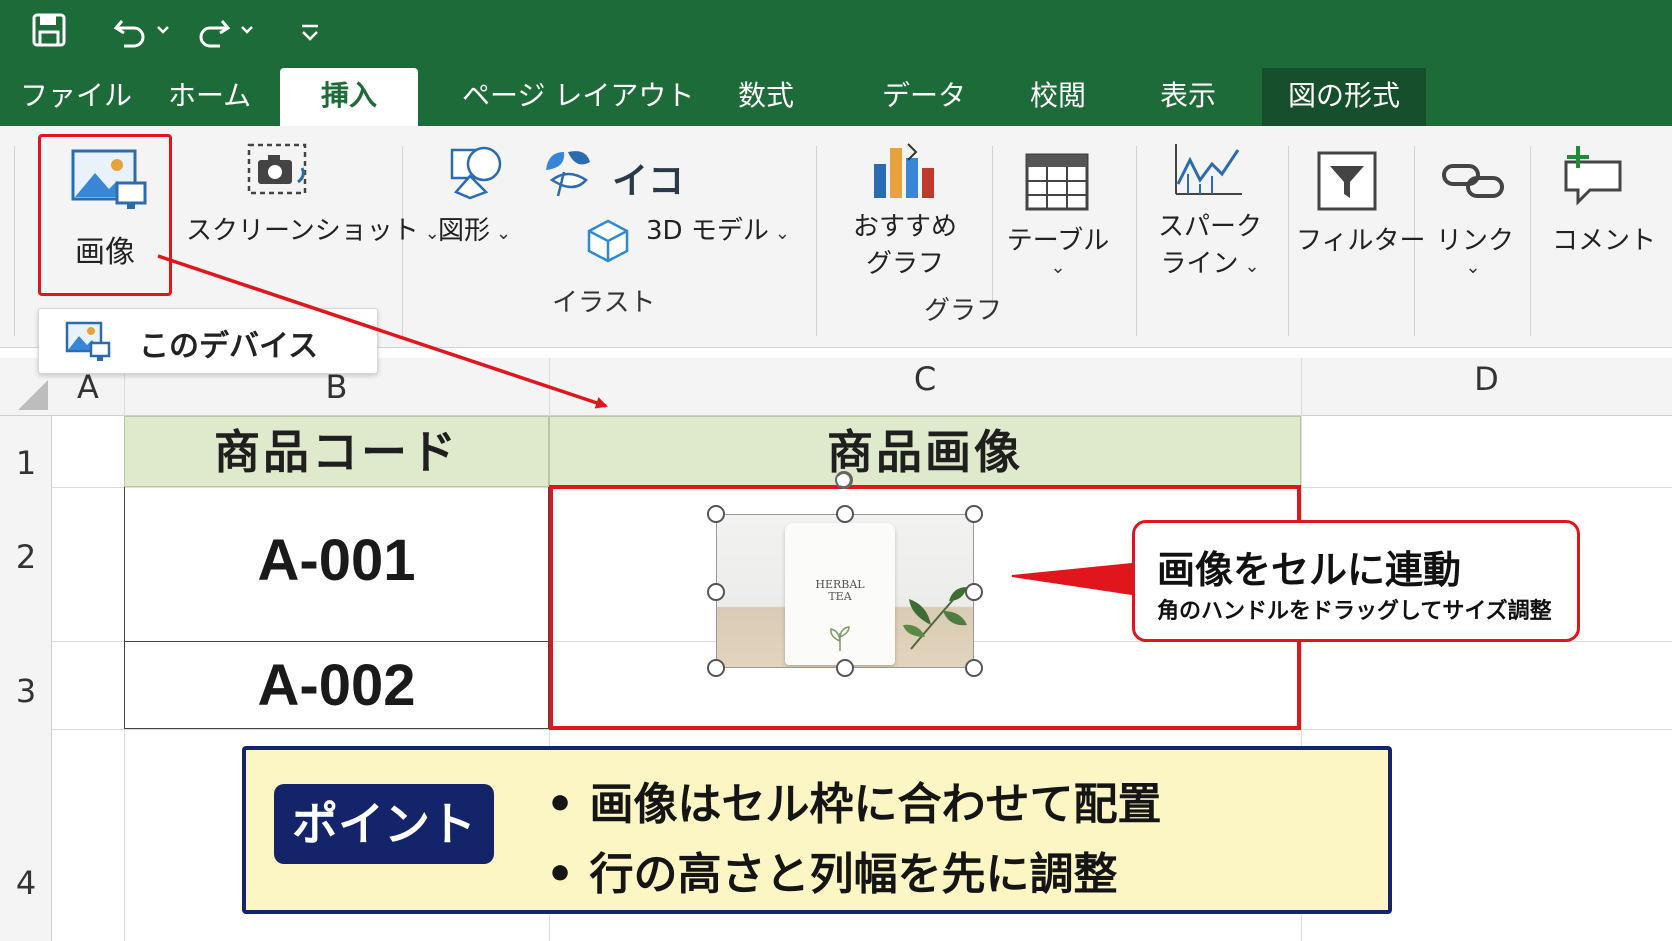 Image resolution: width=1672 pixels, height=941 pixels. Describe the element at coordinates (568, 174) in the screenshot. I see `icons-icon` at that location.